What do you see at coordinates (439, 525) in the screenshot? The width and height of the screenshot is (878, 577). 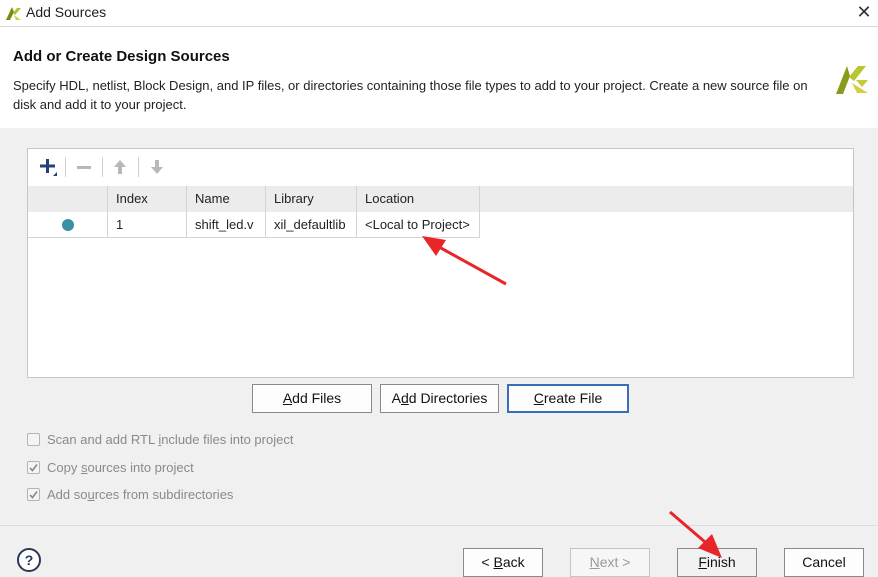 I see `footer-divider` at bounding box center [439, 525].